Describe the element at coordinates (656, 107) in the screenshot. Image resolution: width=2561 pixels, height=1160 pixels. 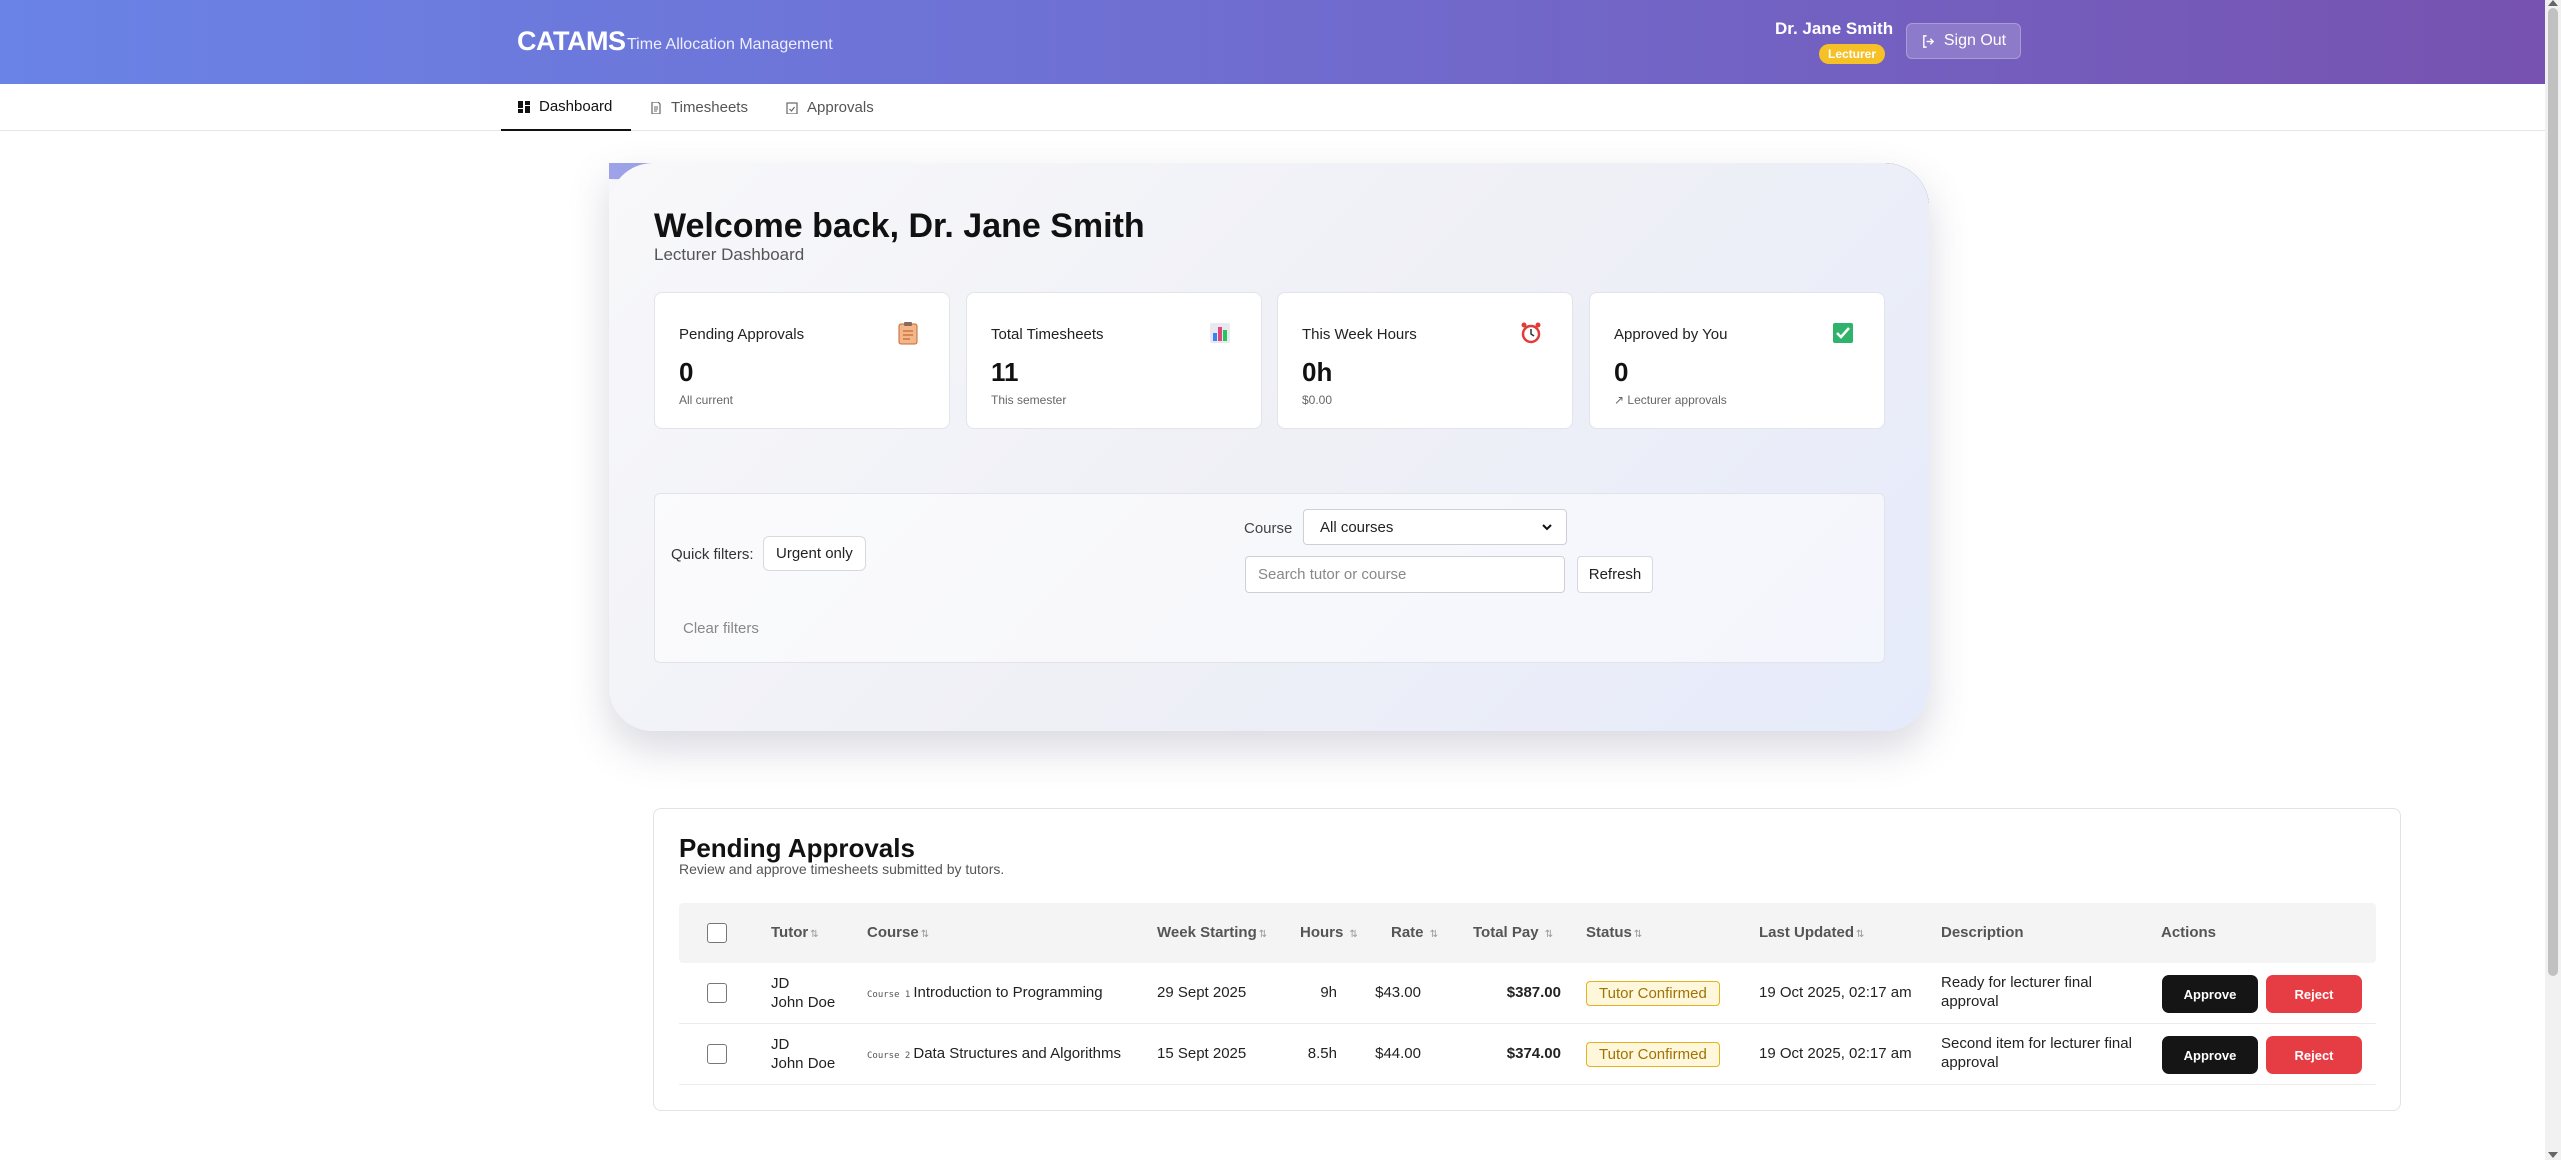
I see `document-icon` at that location.